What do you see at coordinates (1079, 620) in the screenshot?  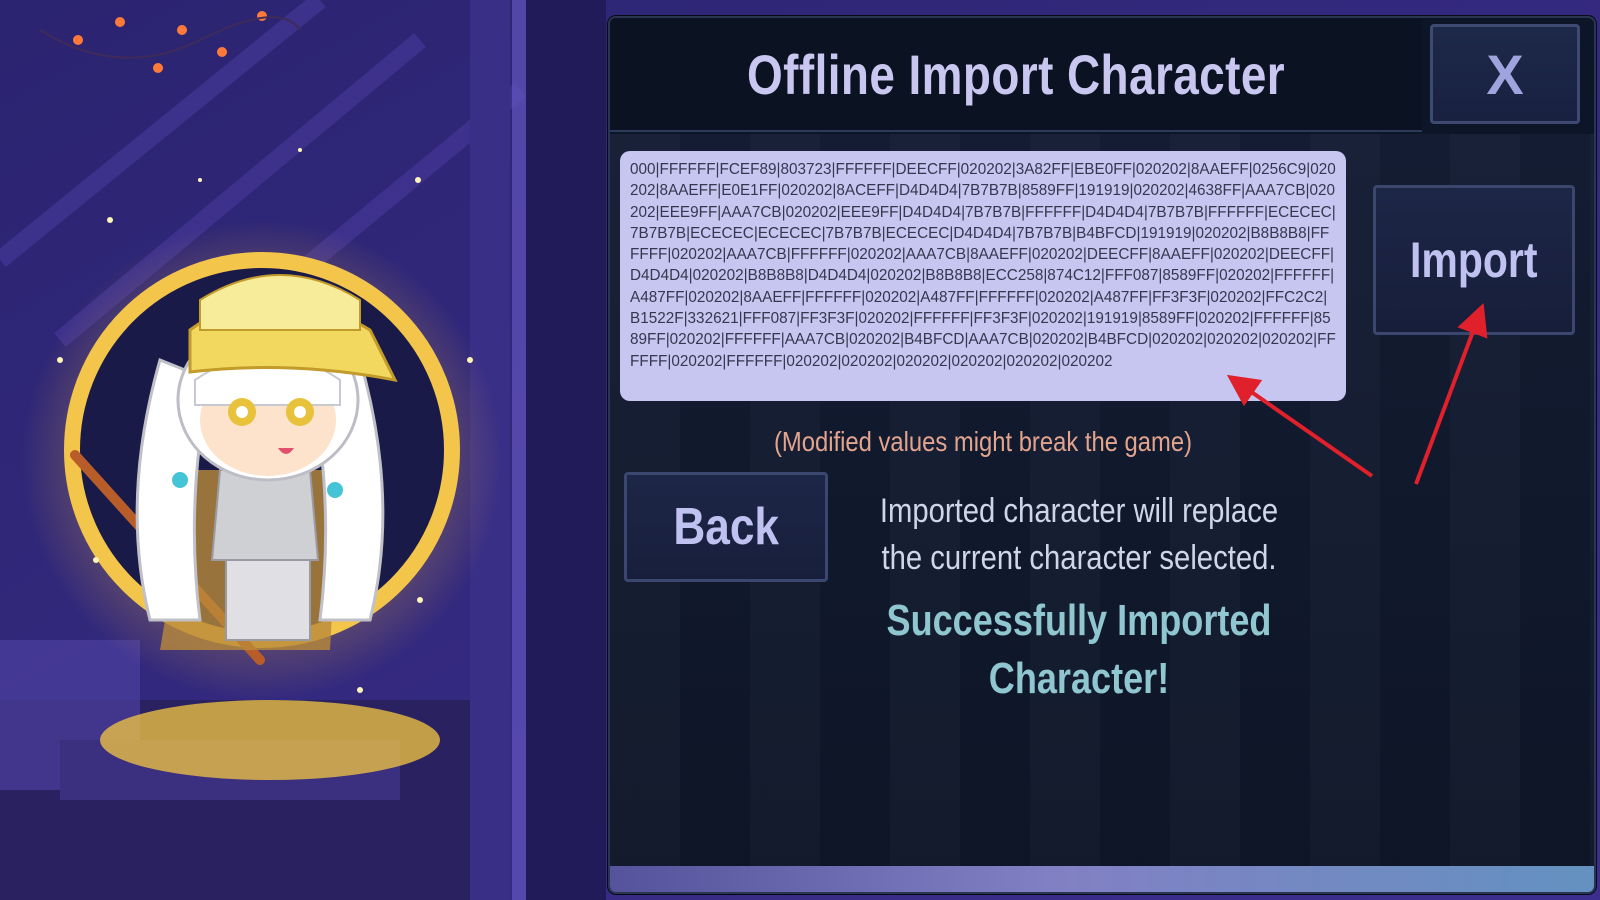 I see `success-line-1: Successfully Imported` at bounding box center [1079, 620].